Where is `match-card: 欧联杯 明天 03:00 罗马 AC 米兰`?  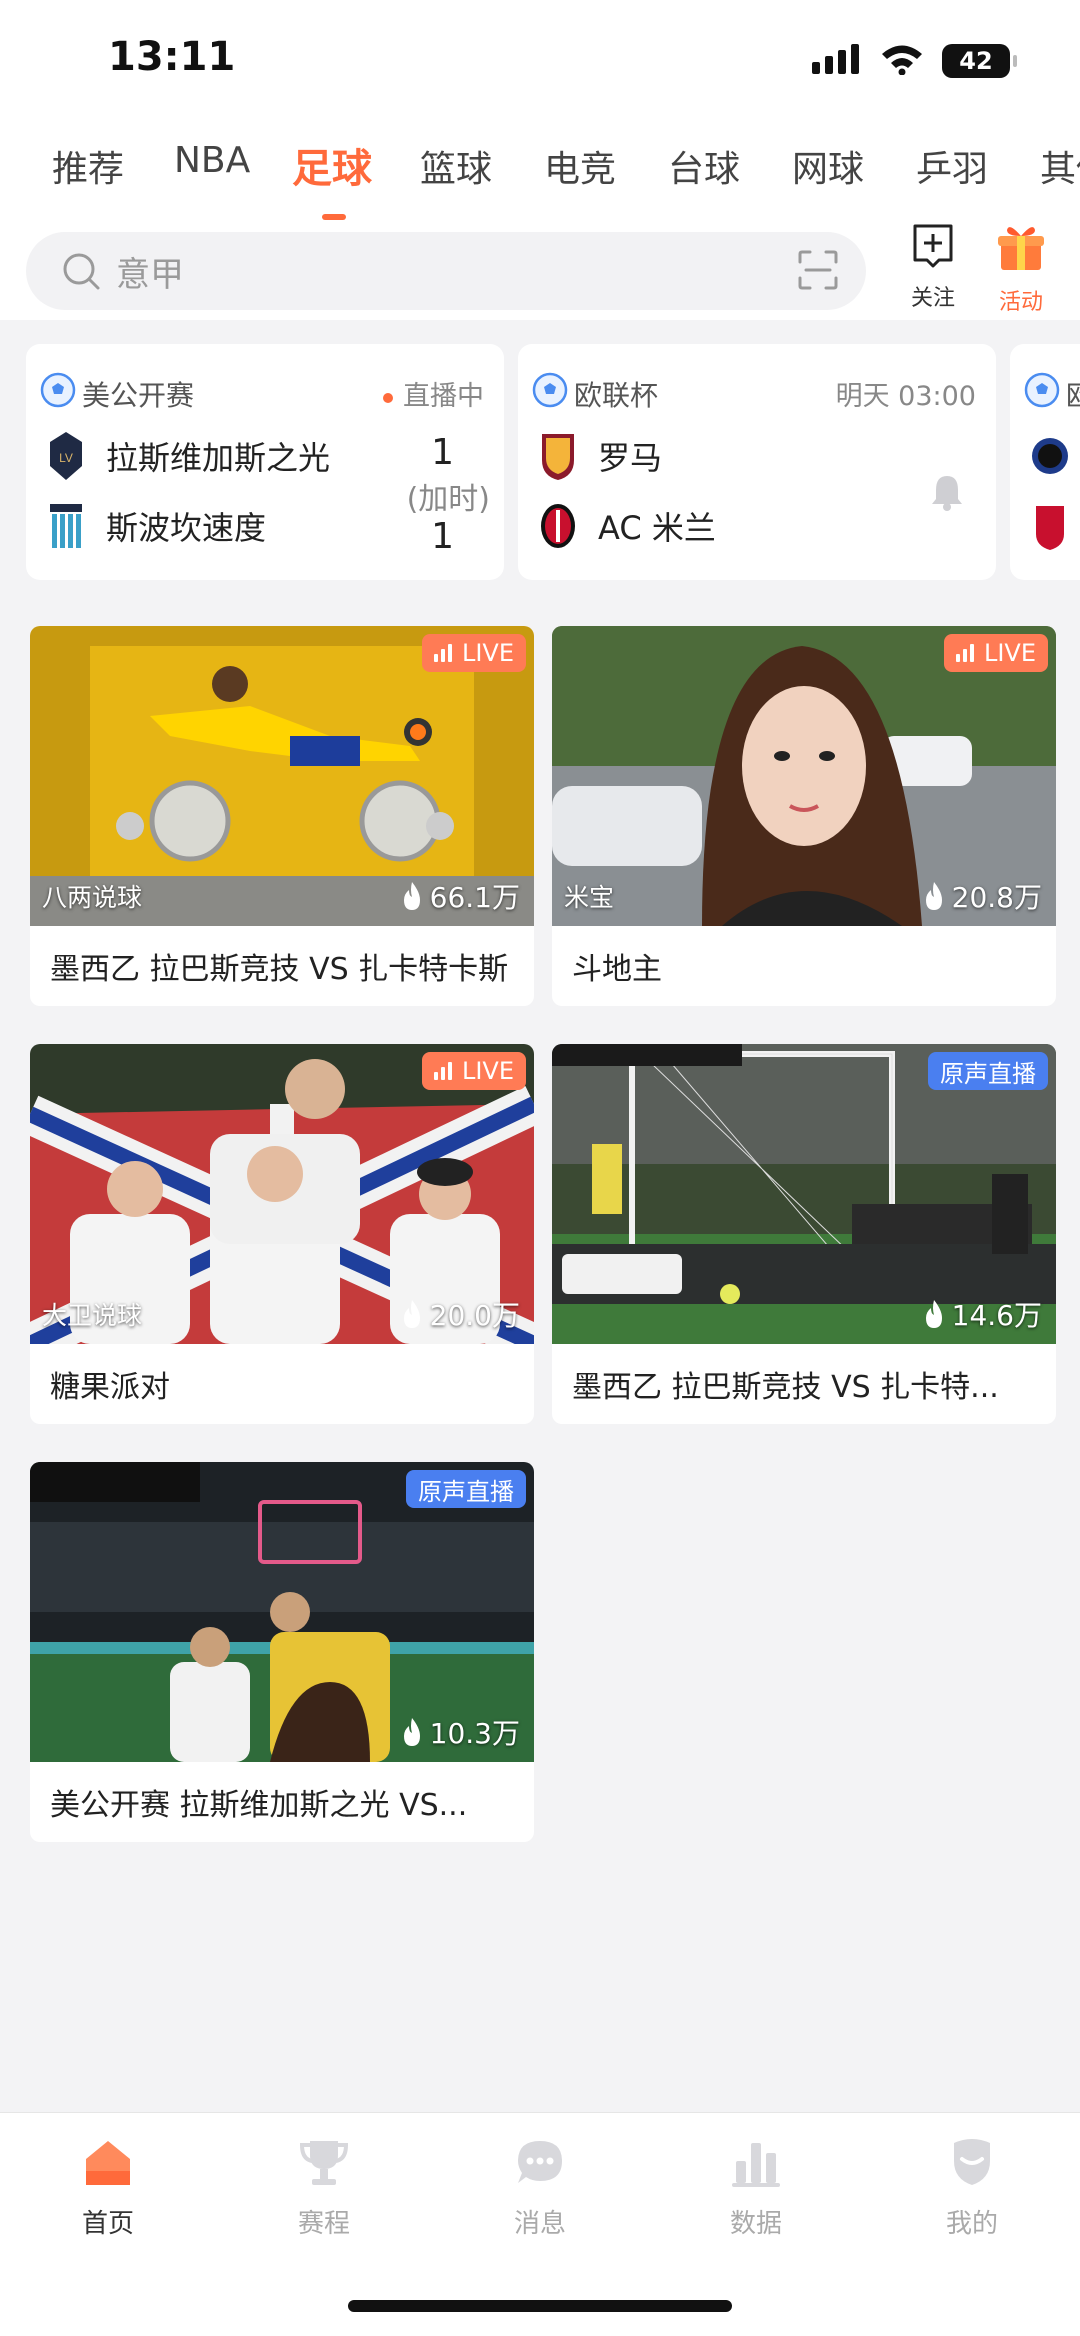 match-card: 欧联杯 明天 03:00 罗马 AC 米兰 is located at coordinates (757, 462).